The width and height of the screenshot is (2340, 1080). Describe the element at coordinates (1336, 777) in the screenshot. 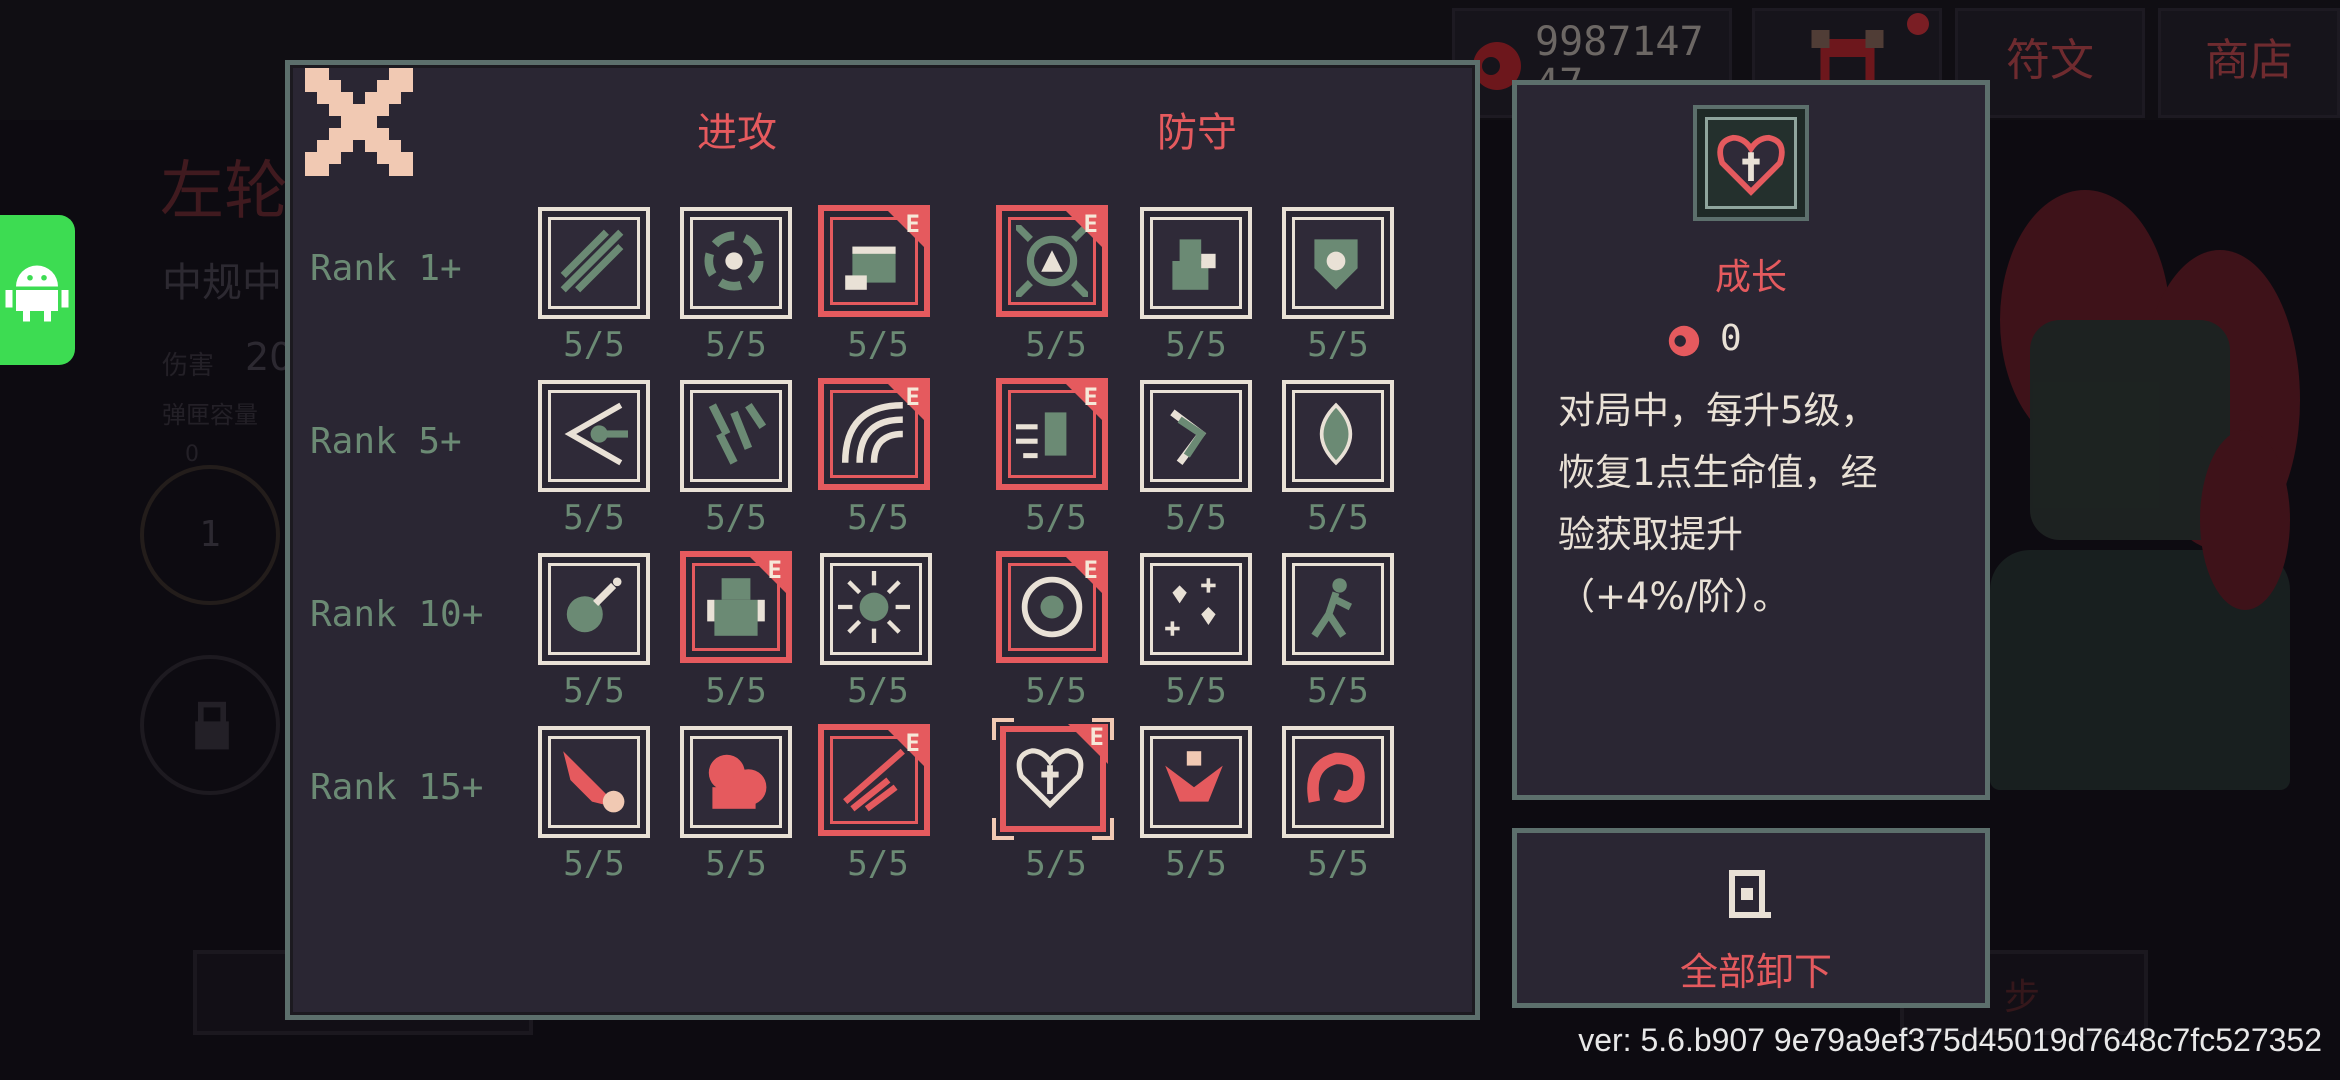

I see `red-swirl-icon` at that location.